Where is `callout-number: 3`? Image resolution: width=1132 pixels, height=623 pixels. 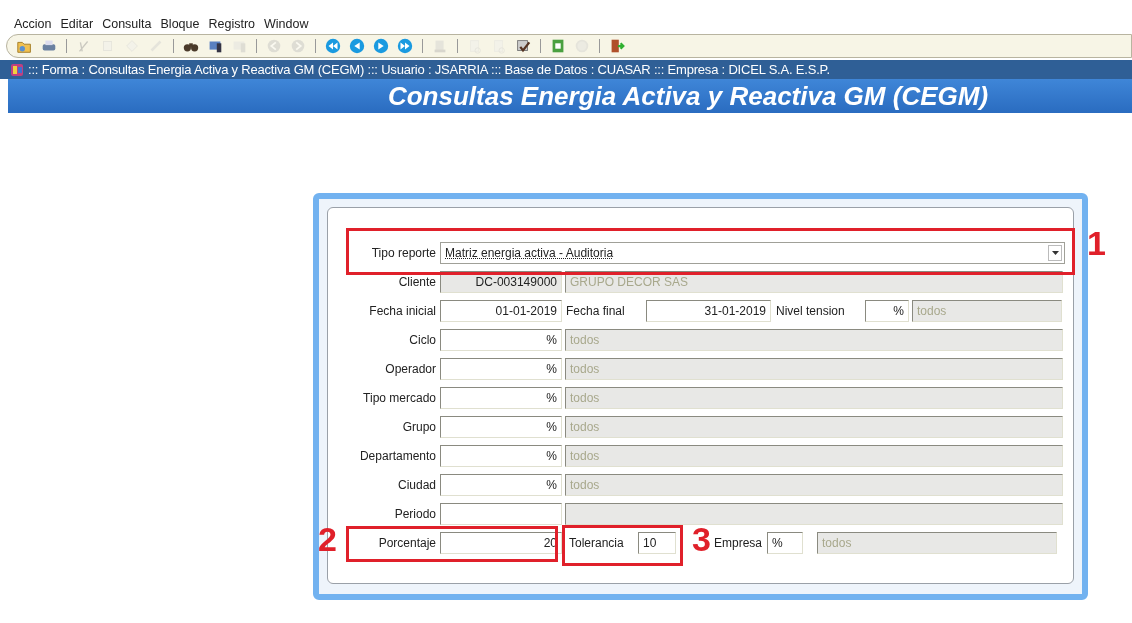 callout-number: 3 is located at coordinates (701, 539).